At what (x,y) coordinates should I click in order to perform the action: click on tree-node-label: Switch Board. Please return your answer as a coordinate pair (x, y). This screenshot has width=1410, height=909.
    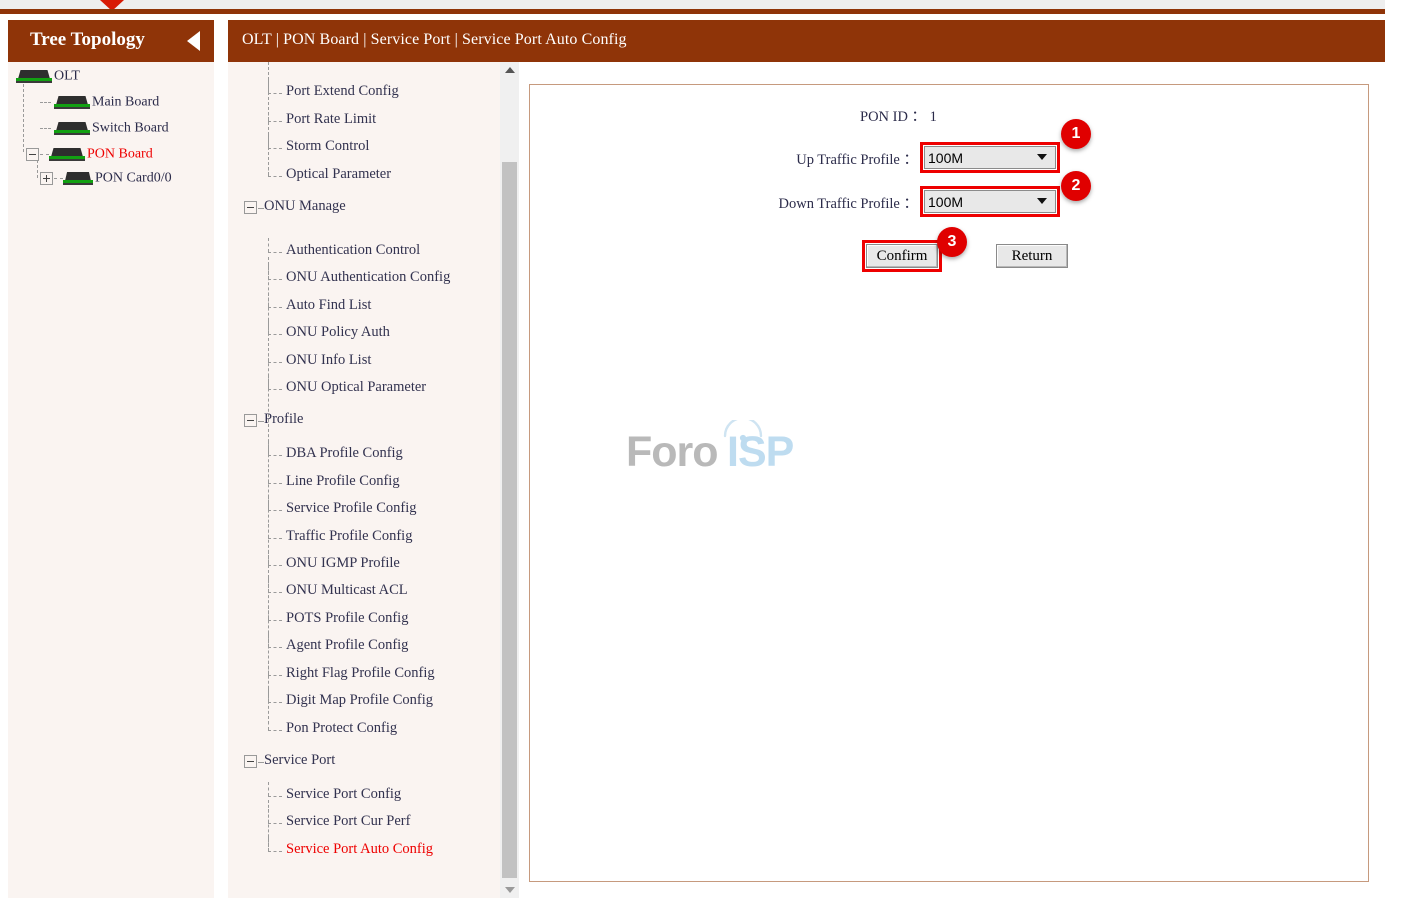
    Looking at the image, I should click on (130, 128).